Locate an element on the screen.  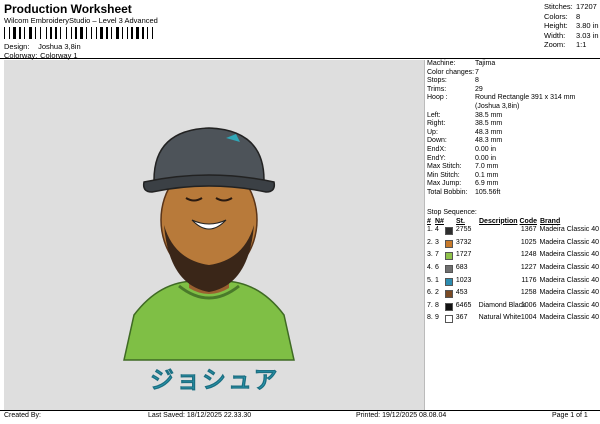
row-color-code: 1023 is located at coordinates (463, 280).